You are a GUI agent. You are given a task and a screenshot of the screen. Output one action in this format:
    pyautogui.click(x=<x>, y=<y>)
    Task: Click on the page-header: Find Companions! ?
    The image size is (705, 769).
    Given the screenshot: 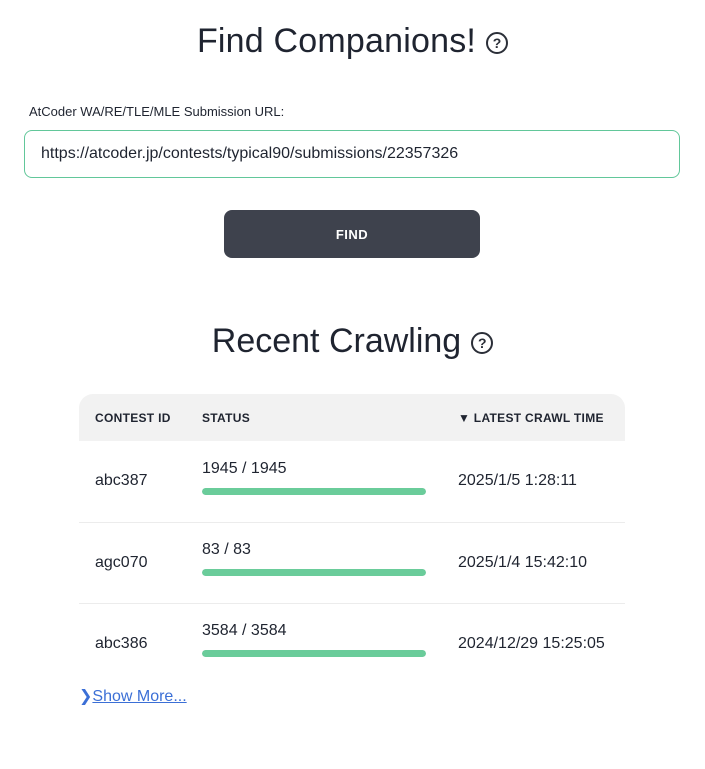 What is the action you would take?
    pyautogui.click(x=352, y=41)
    